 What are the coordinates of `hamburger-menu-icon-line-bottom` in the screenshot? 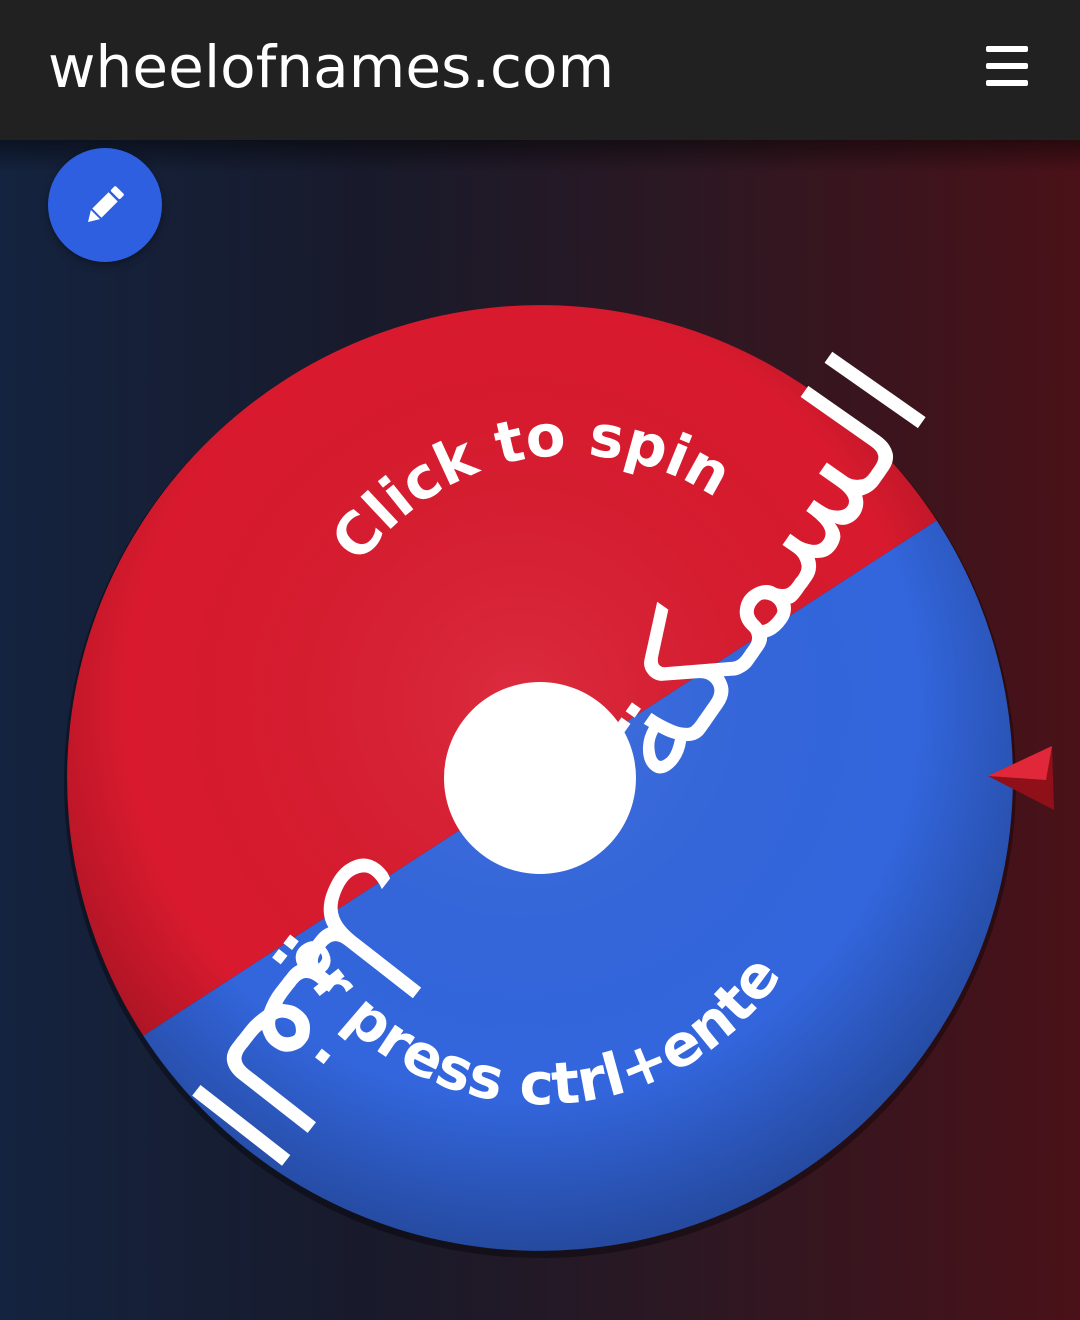 It's located at (1007, 83).